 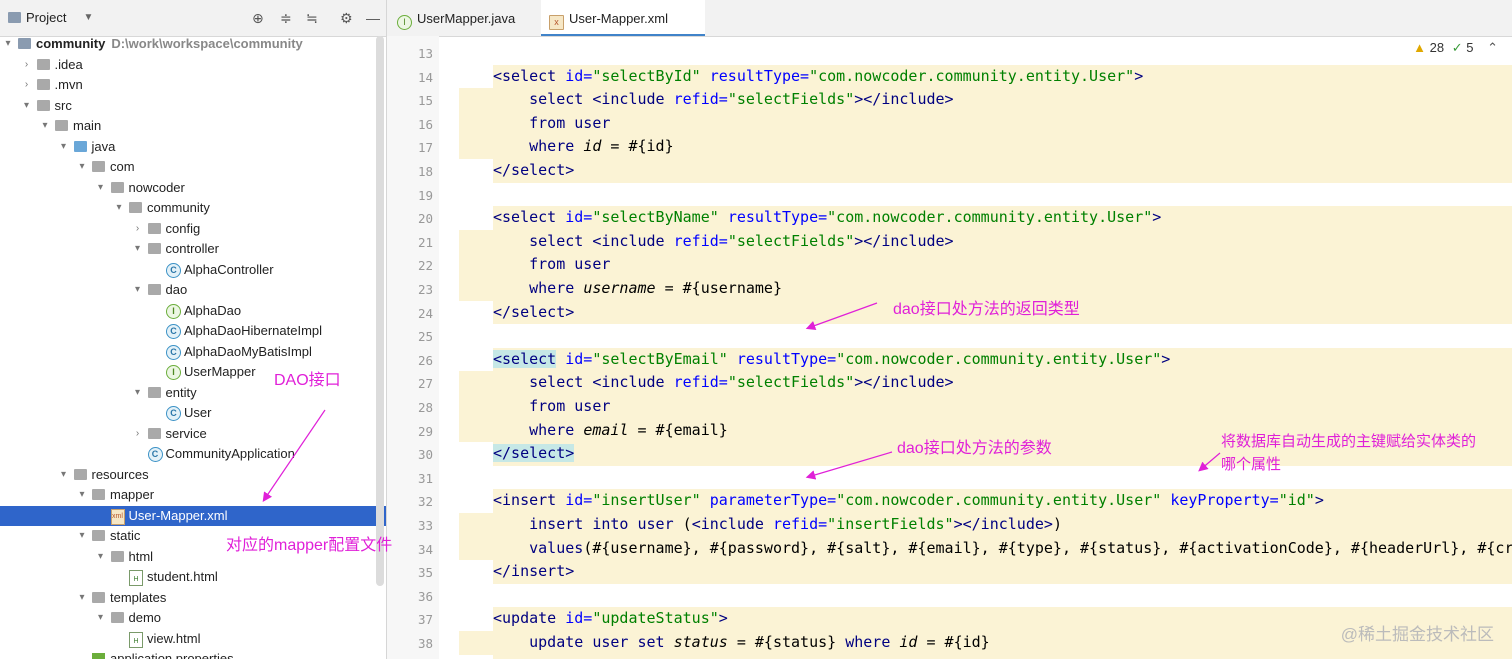 I want to click on warnings-count: 28, so click(x=1437, y=47).